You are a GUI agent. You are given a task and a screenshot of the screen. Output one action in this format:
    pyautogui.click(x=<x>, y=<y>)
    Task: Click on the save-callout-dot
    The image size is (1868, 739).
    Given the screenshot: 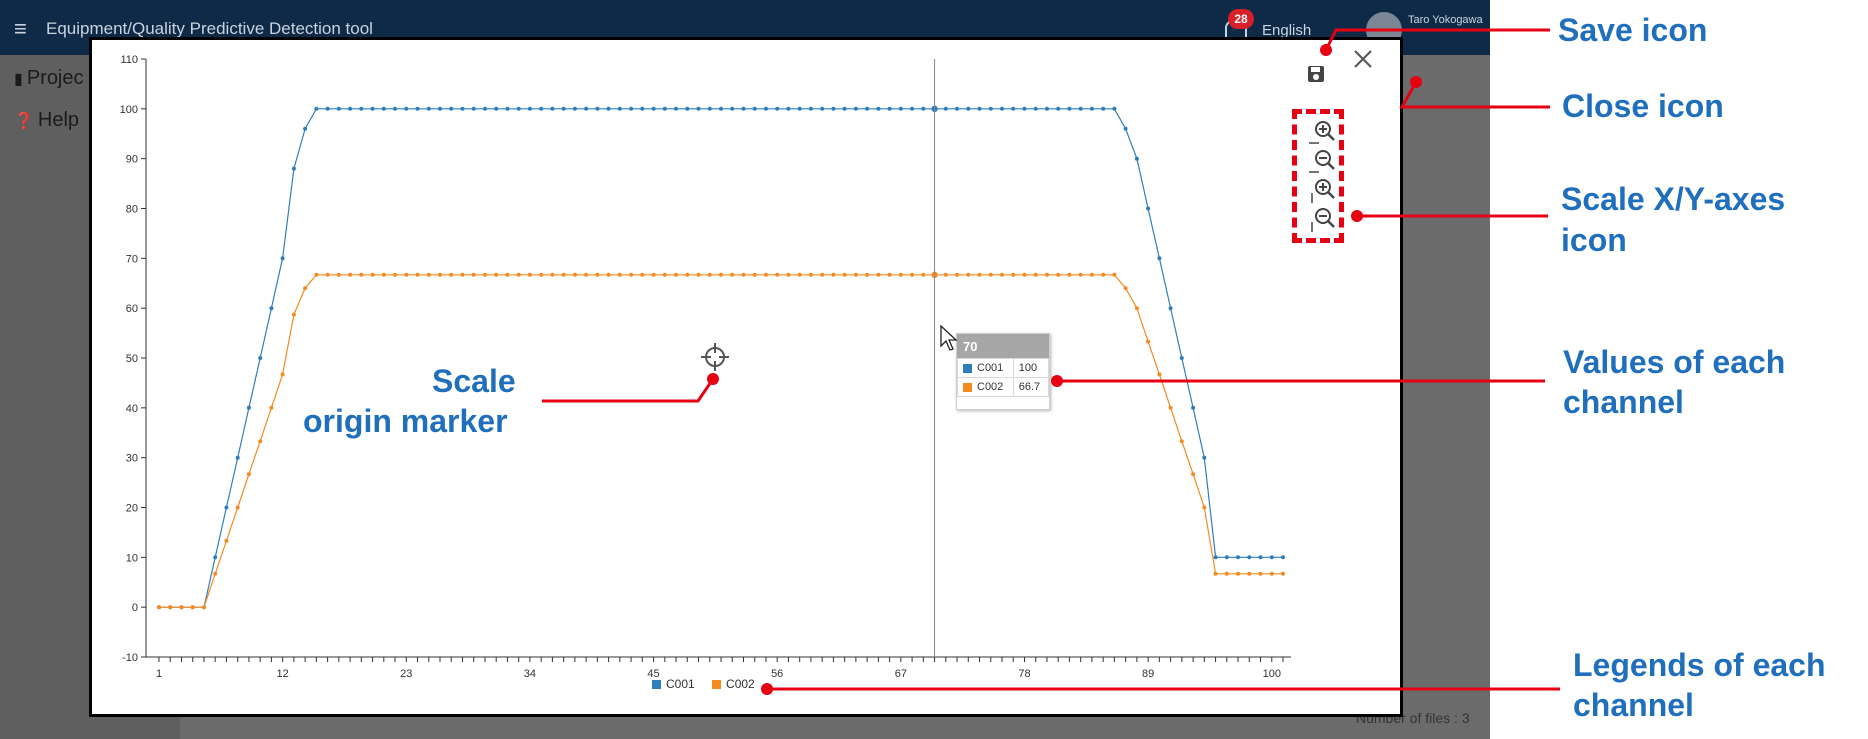 What is the action you would take?
    pyautogui.click(x=1326, y=50)
    